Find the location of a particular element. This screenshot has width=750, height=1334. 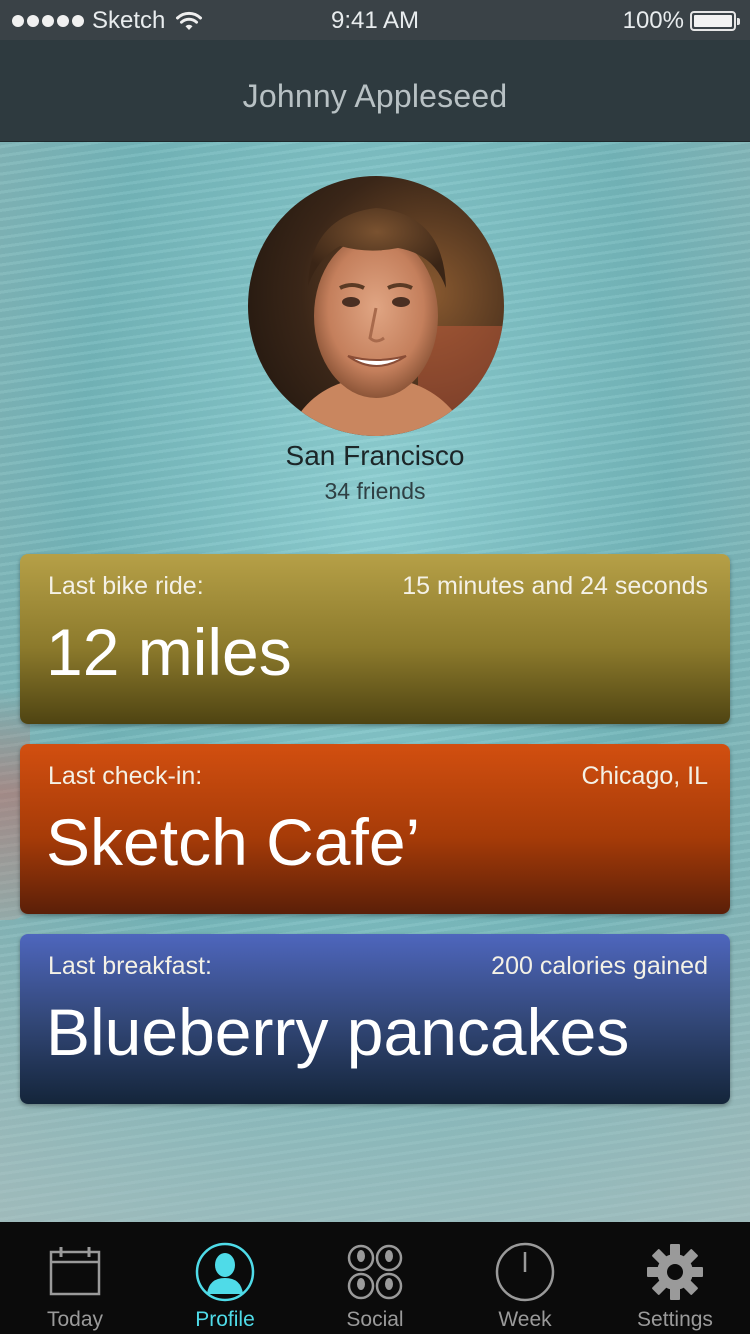

tab-settings: Settings is located at coordinates (675, 1278).